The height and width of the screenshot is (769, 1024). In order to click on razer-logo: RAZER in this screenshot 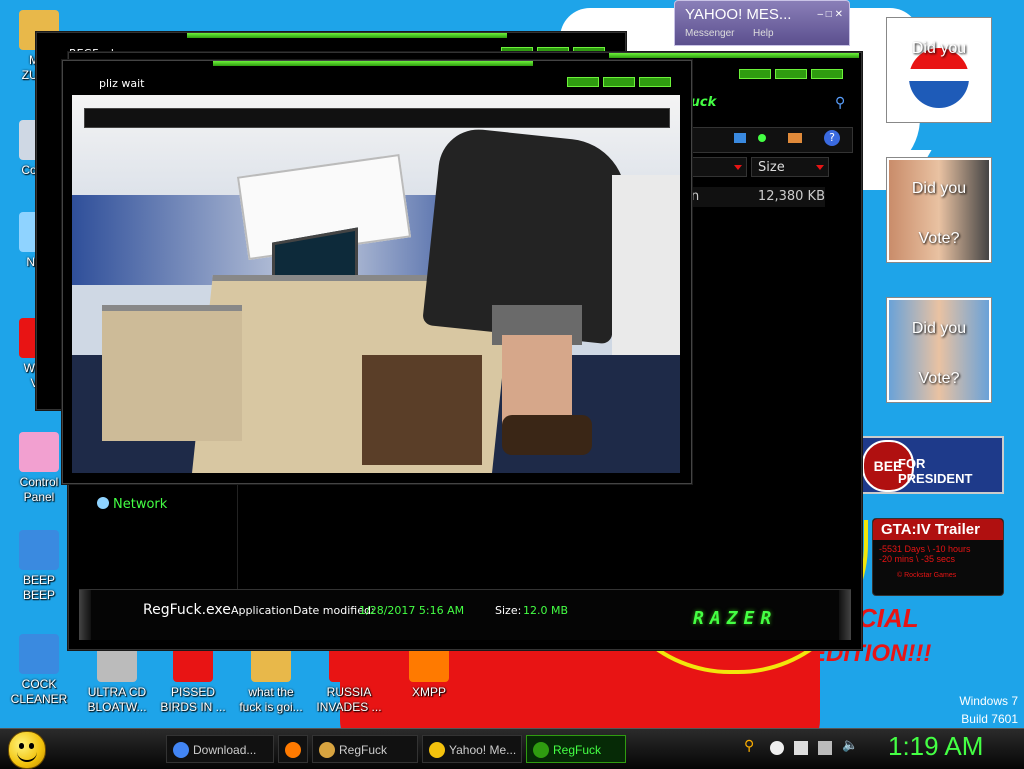, I will do `click(735, 618)`.